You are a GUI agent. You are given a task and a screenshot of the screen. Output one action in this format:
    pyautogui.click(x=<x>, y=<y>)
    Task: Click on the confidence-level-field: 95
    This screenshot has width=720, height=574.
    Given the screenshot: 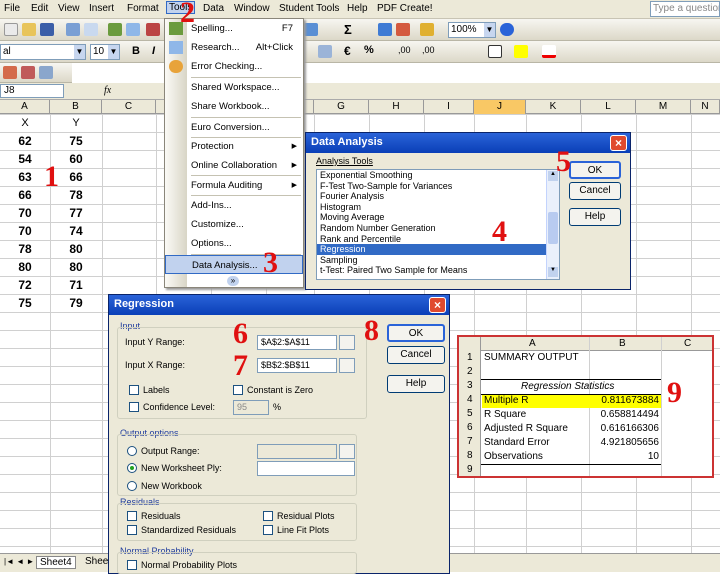 What is the action you would take?
    pyautogui.click(x=251, y=407)
    